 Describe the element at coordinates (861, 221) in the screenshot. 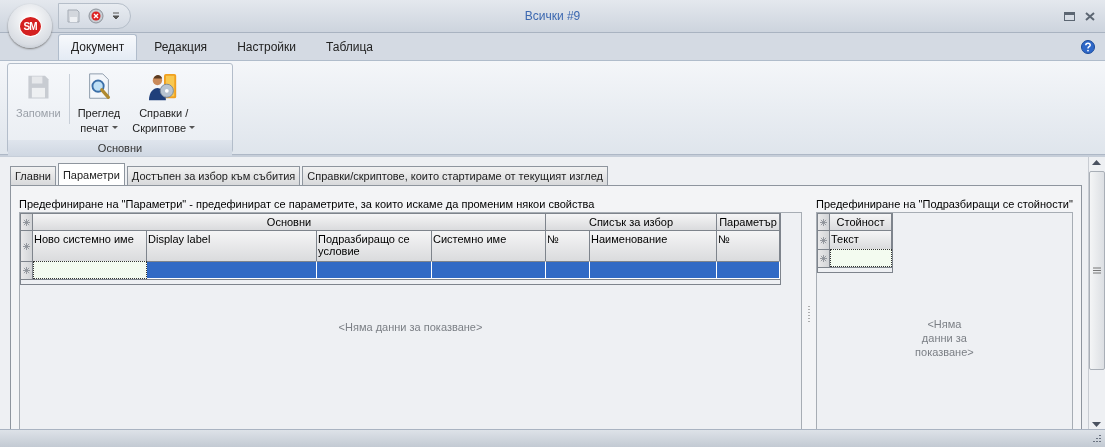

I see `band-header: Стойност` at that location.